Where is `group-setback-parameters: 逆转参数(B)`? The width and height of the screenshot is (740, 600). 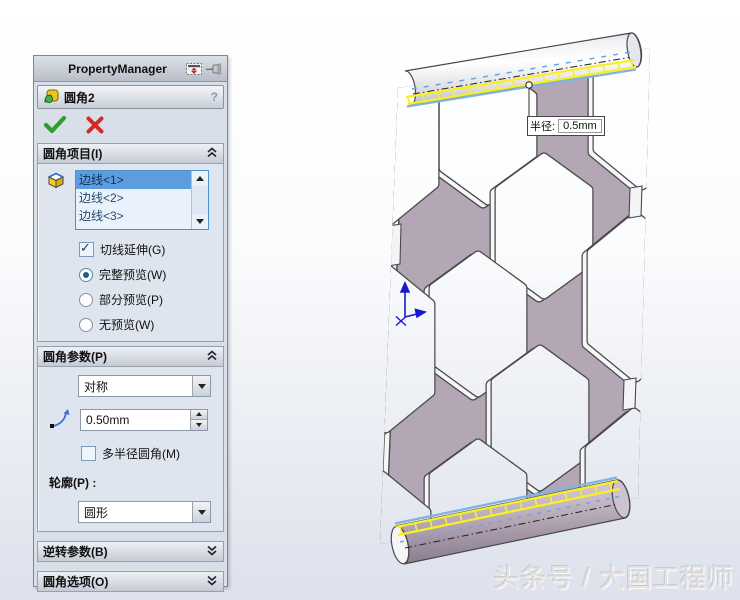 group-setback-parameters: 逆转参数(B) is located at coordinates (130, 551).